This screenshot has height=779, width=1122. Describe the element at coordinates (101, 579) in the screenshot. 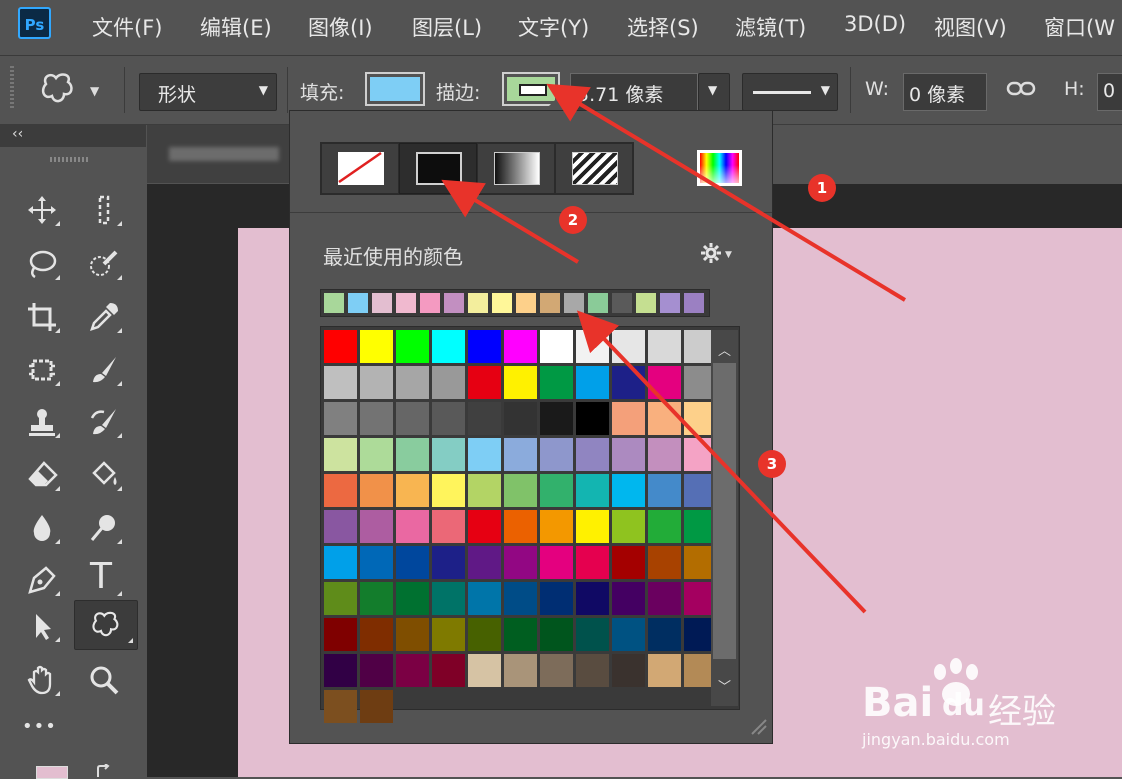

I see `type-tool: T` at that location.